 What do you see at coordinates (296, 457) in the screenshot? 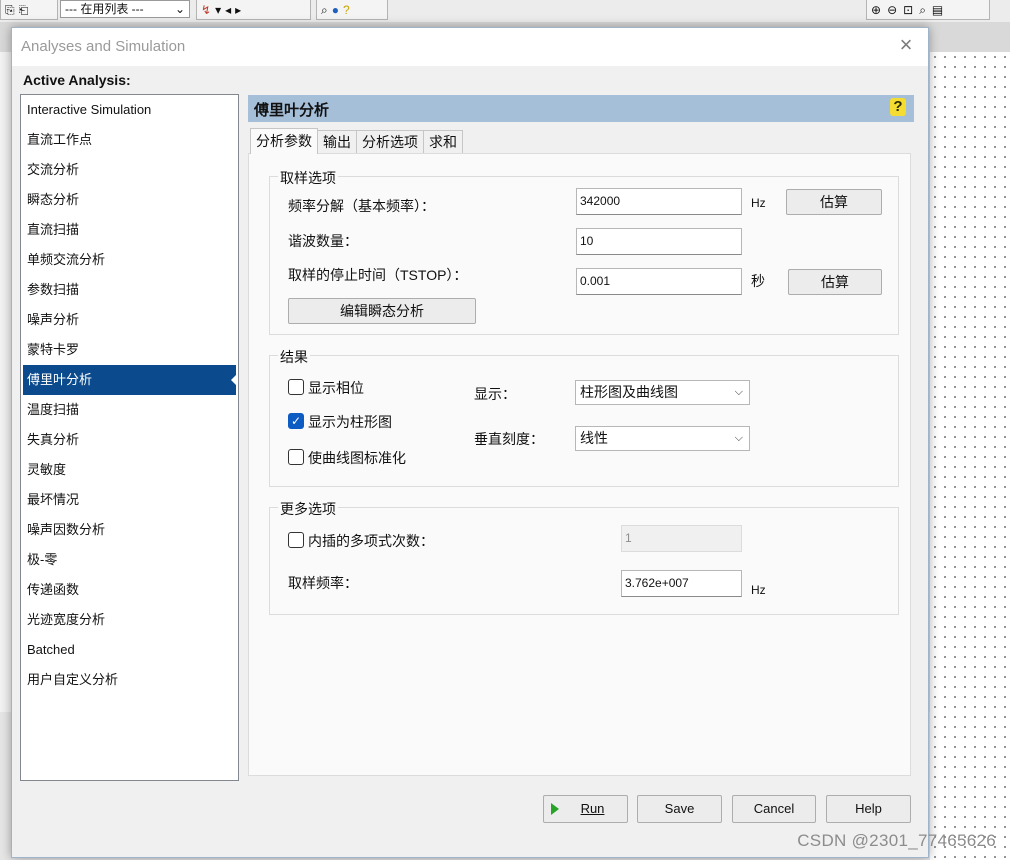
I see `normalize-checkbox` at bounding box center [296, 457].